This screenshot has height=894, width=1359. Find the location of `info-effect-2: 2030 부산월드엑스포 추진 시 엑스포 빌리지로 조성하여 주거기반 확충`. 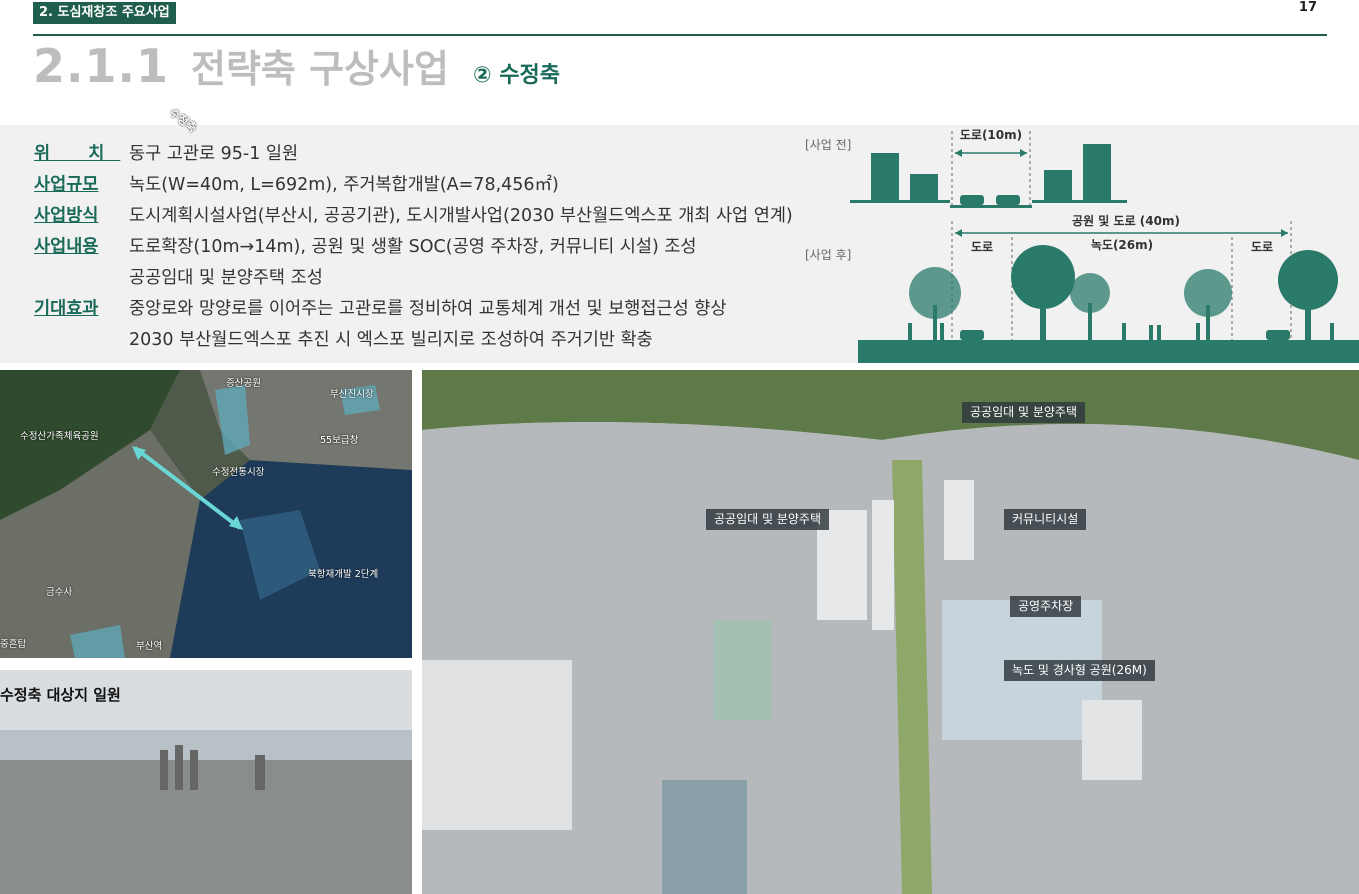

info-effect-2: 2030 부산월드엑스포 추진 시 엑스포 빌리지로 조성하여 주거기반 확충 is located at coordinates (343, 340).